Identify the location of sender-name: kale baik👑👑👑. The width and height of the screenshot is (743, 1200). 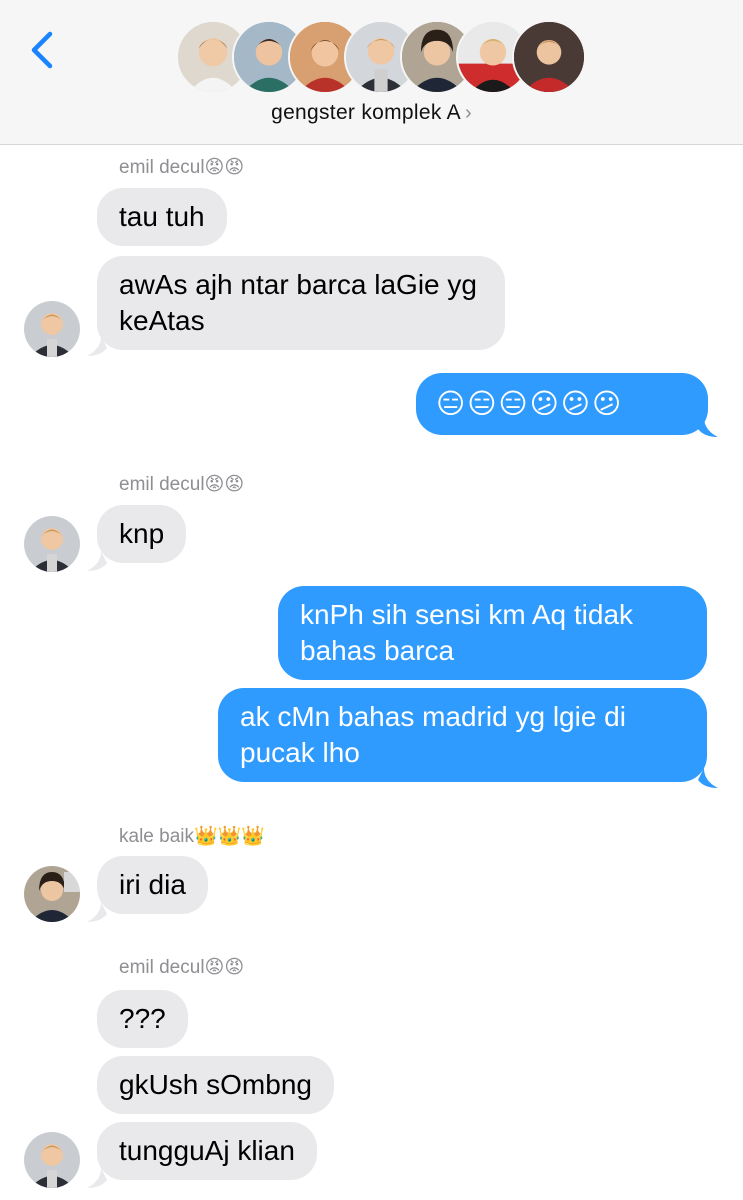
(192, 836).